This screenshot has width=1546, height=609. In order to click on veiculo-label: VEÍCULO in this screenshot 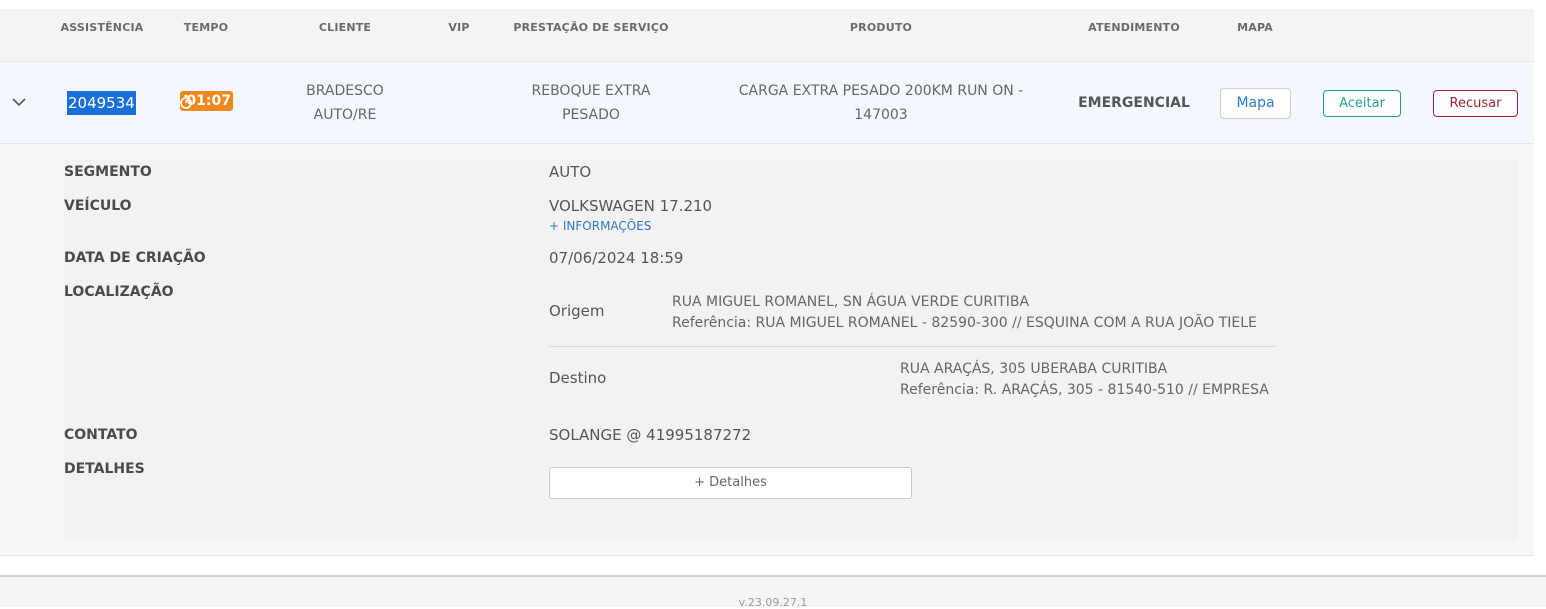, I will do `click(98, 206)`.